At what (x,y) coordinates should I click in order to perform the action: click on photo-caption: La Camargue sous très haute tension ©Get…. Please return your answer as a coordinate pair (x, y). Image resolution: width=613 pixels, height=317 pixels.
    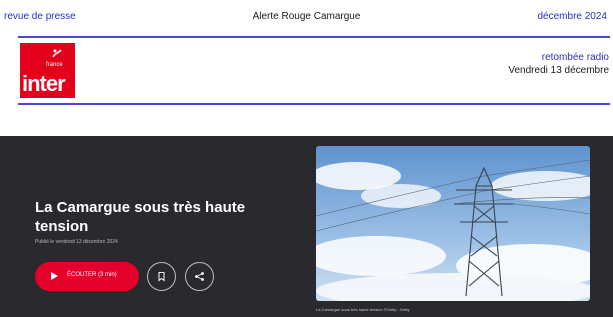
    Looking at the image, I should click on (363, 309).